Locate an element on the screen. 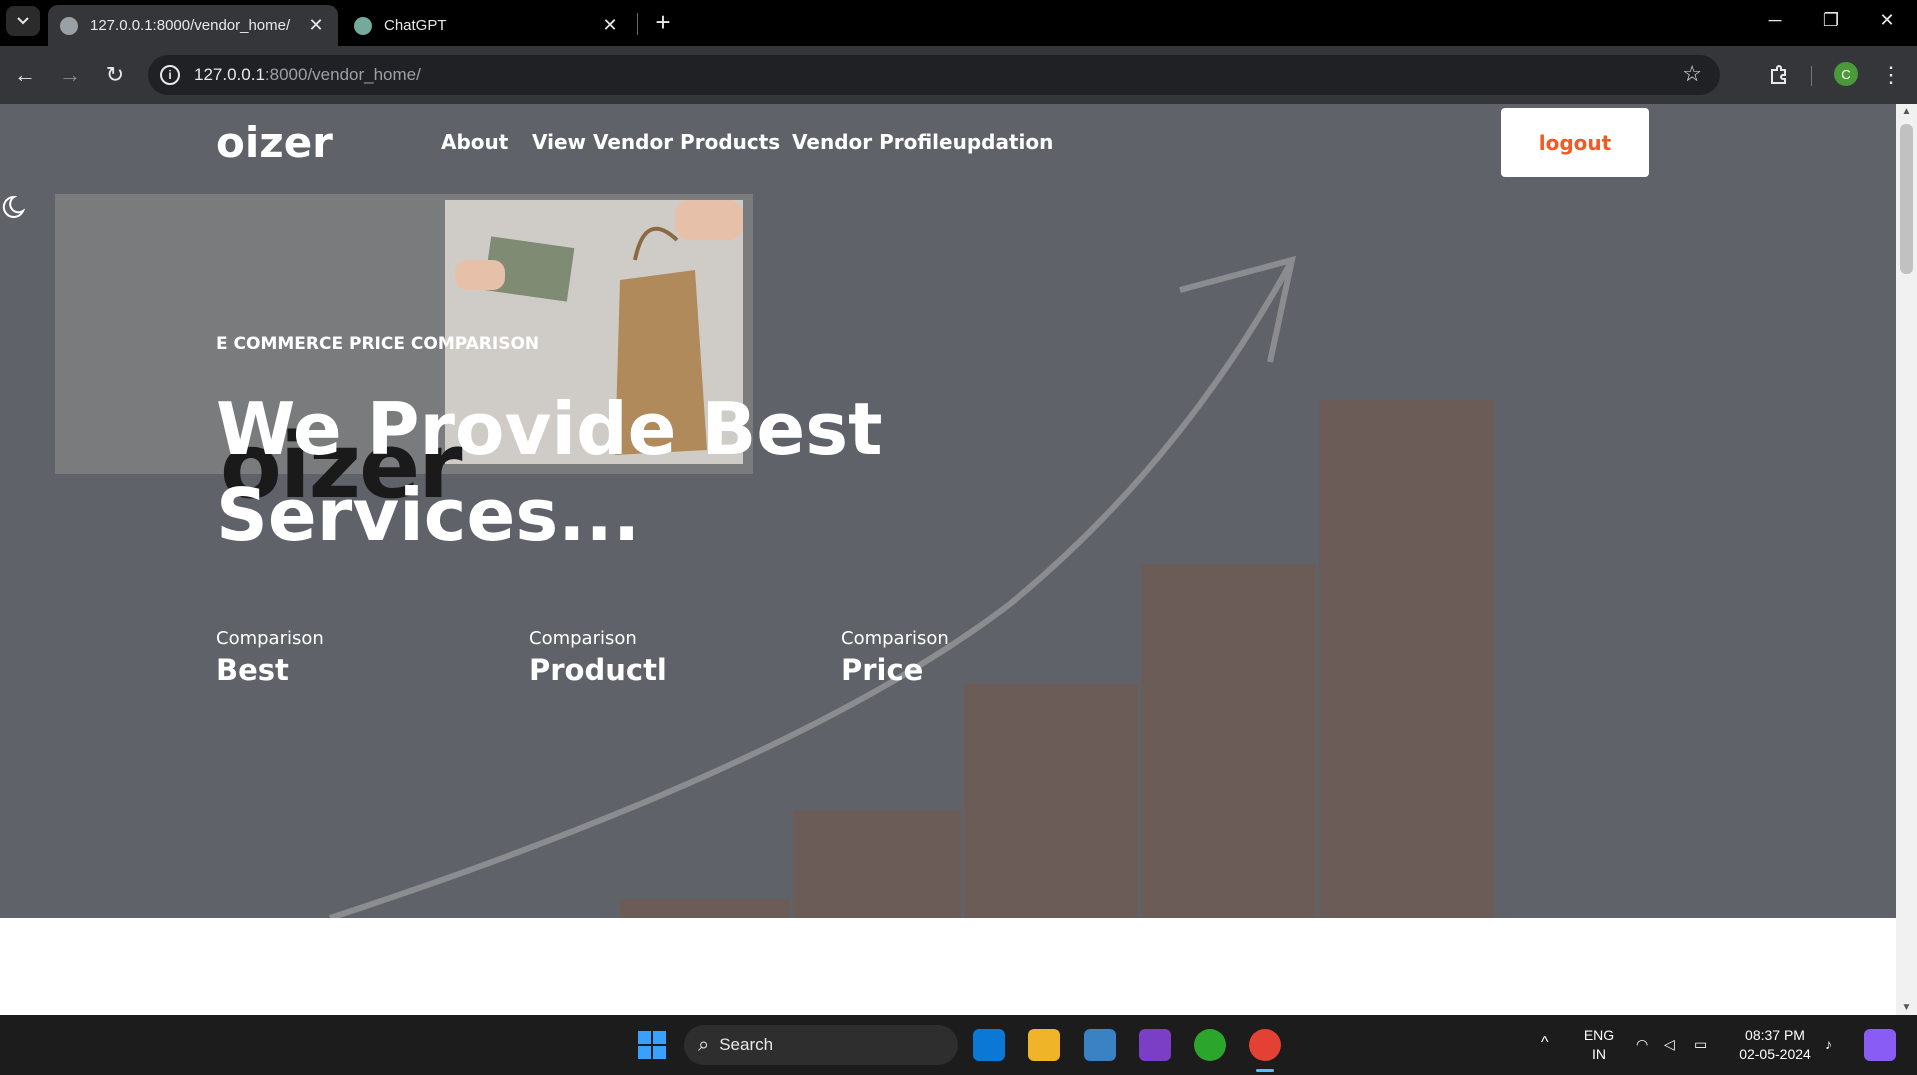 The image size is (1917, 1075). restore-button: ❐ is located at coordinates (1831, 20).